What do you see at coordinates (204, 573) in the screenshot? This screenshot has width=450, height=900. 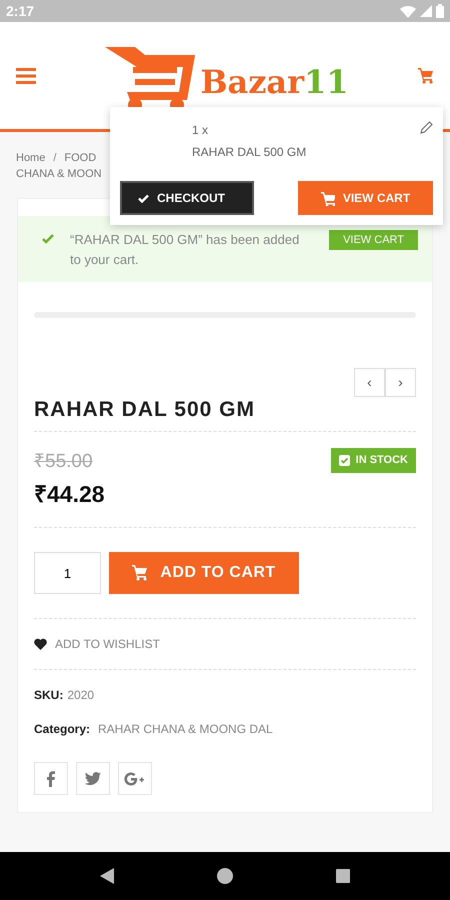 I see `add-to-cart-button: ADD TO CART` at bounding box center [204, 573].